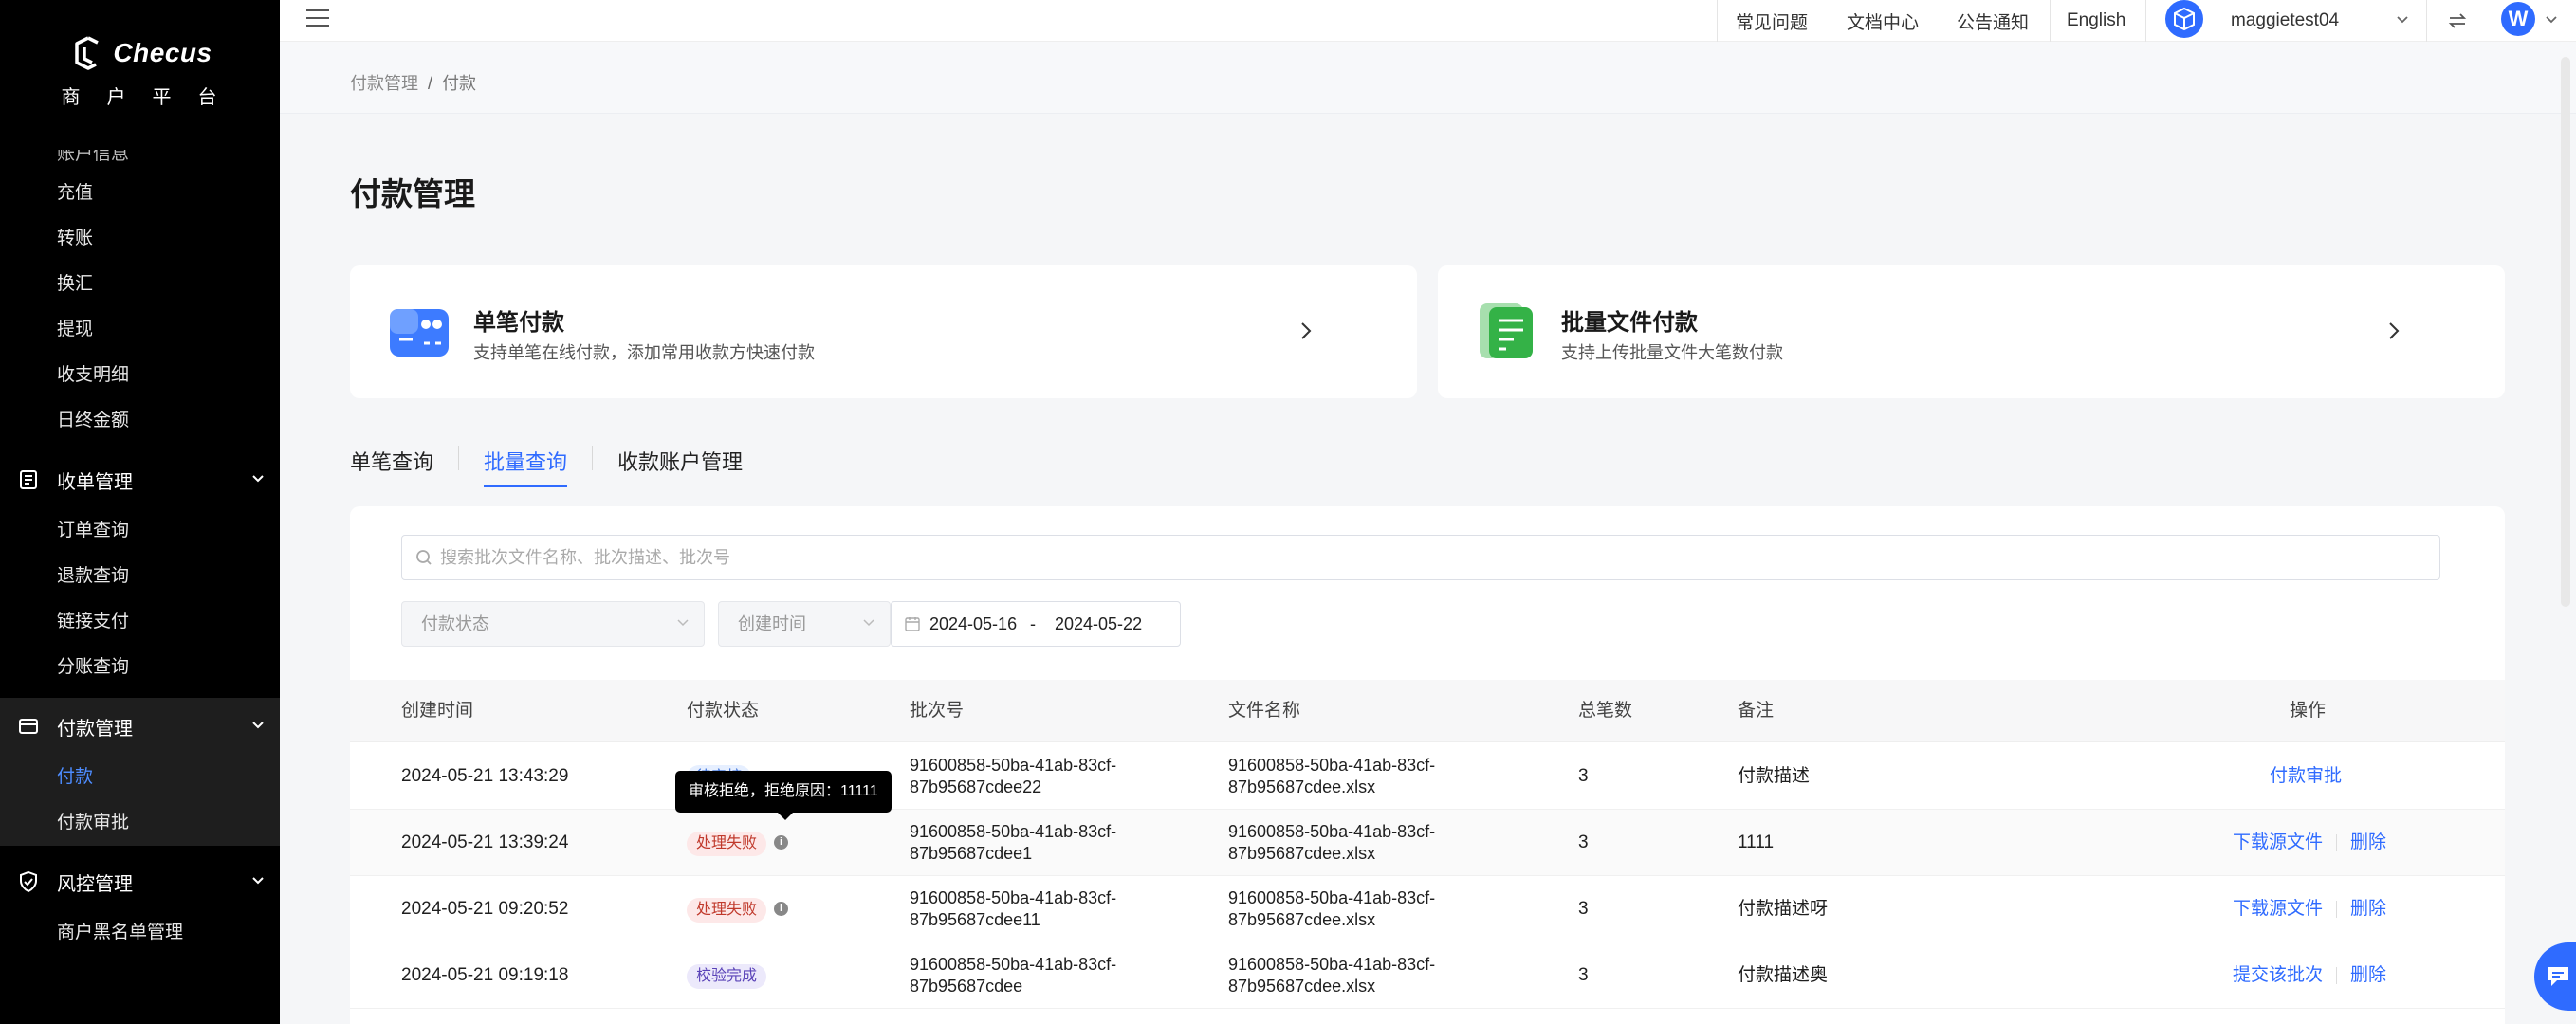 This screenshot has height=1024, width=2576. I want to click on brand-name: Checus, so click(162, 52).